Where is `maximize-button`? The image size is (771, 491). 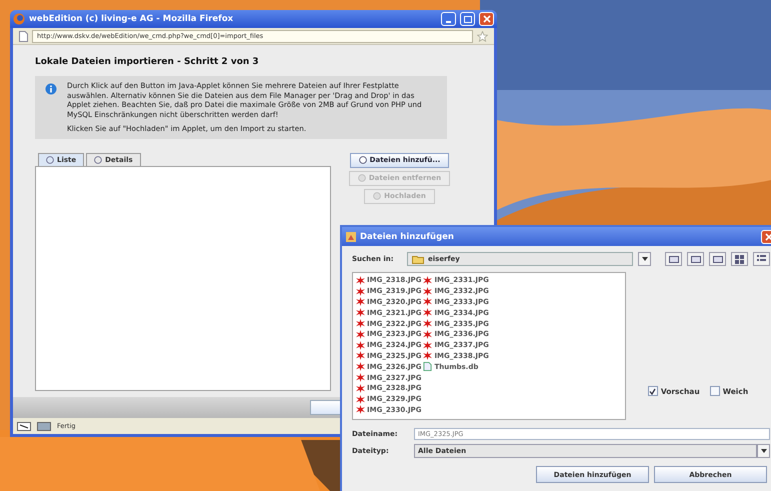
maximize-button is located at coordinates (467, 19).